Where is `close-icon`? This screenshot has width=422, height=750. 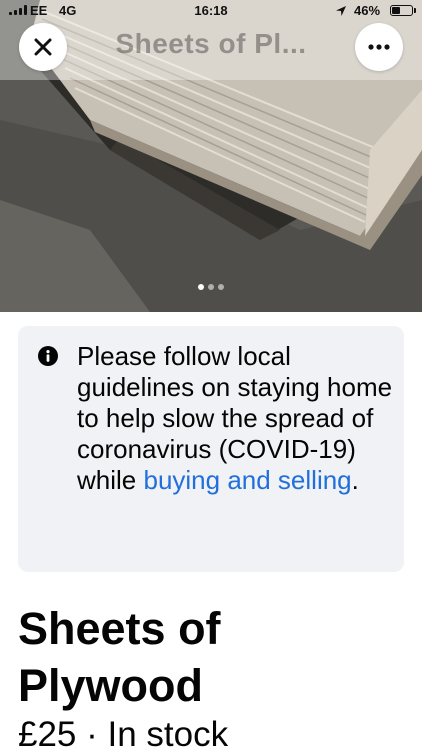 close-icon is located at coordinates (43, 47).